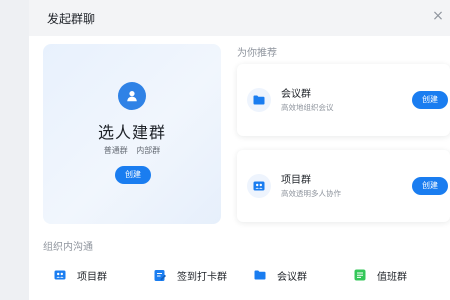 The image size is (450, 300). Describe the element at coordinates (430, 100) in the screenshot. I see `create-meeting-group-button: 创建` at that location.